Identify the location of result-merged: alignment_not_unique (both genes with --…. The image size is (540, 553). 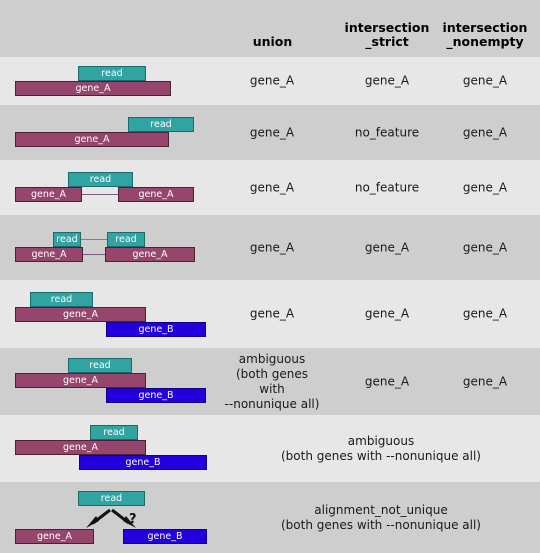
(381, 517).